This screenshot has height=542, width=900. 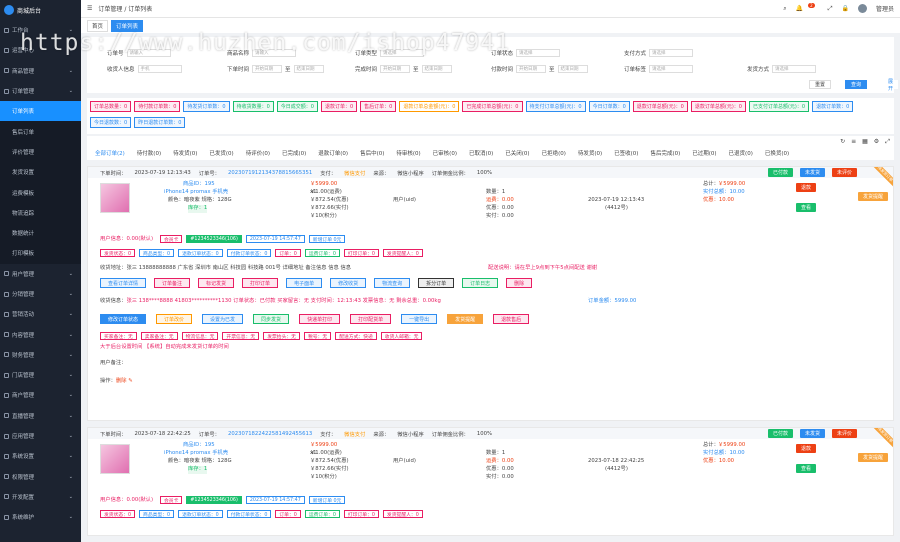 What do you see at coordinates (40, 152) in the screenshot?
I see `sidebar-item: 评价管理` at bounding box center [40, 152].